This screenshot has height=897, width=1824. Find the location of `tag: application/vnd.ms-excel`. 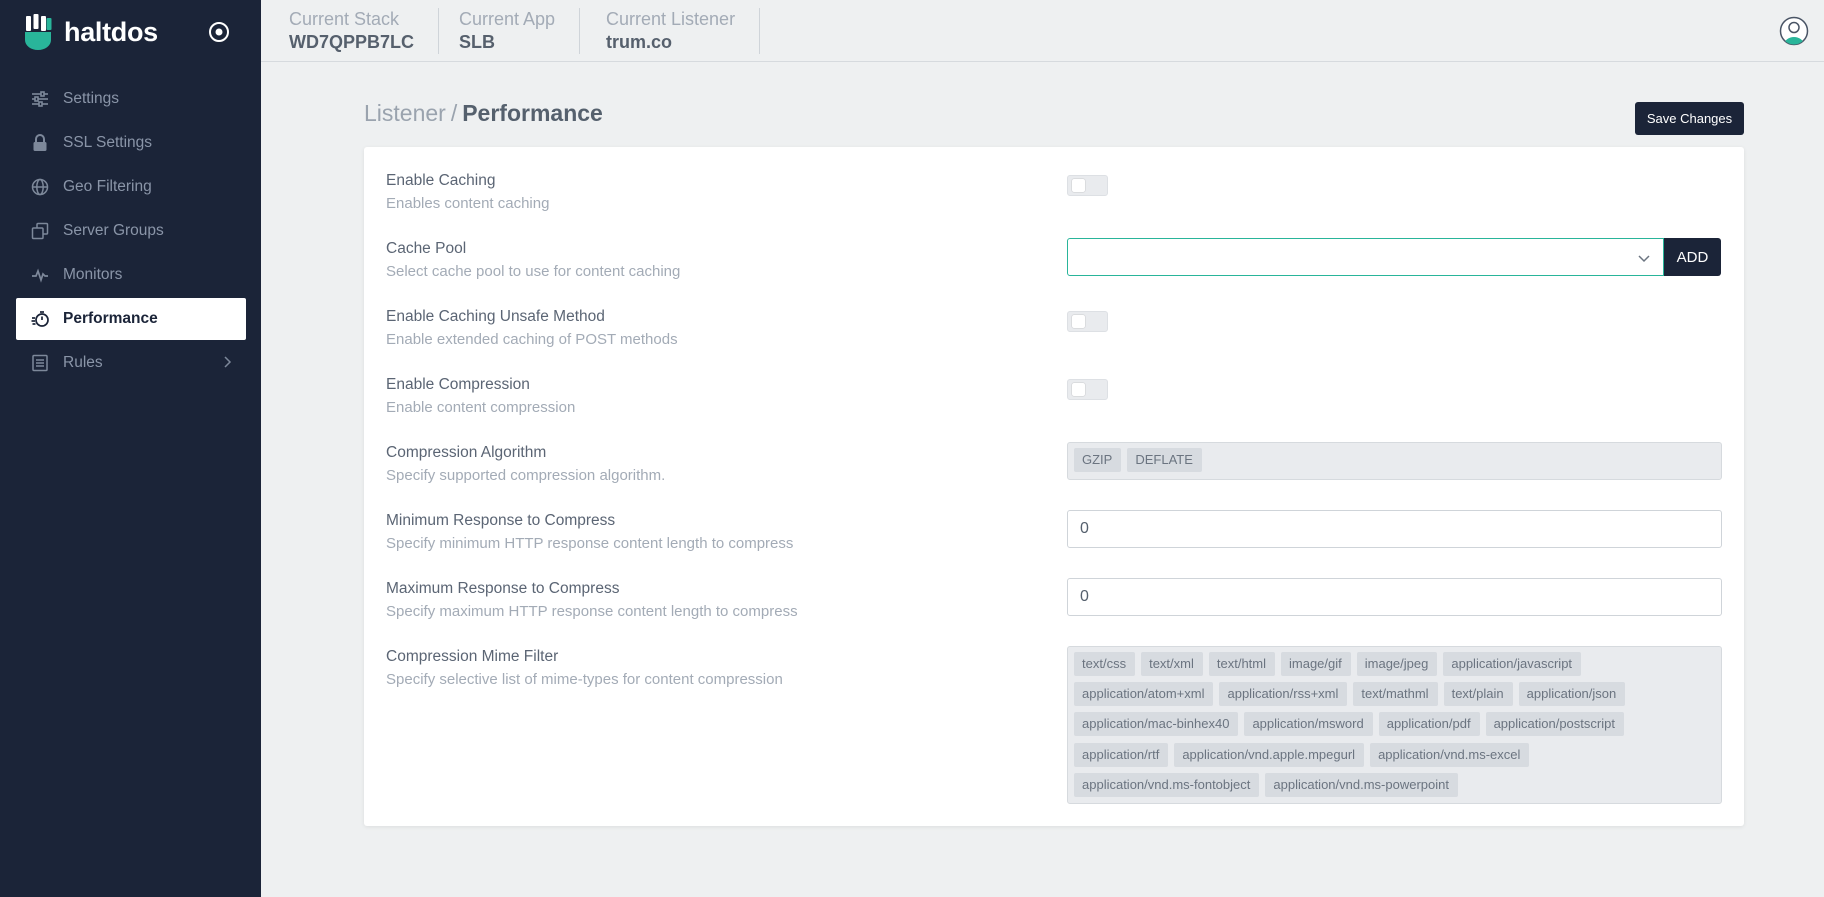

tag: application/vnd.ms-excel is located at coordinates (1450, 754).